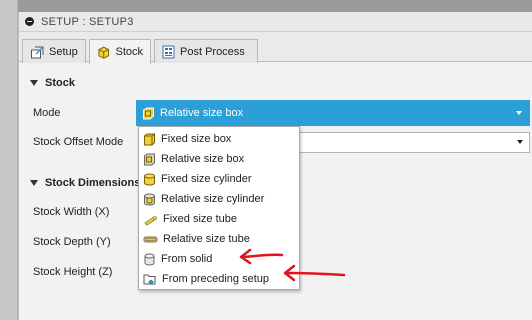 Image resolution: width=532 pixels, height=320 pixels. I want to click on stock-section-header: Stock, so click(52, 83).